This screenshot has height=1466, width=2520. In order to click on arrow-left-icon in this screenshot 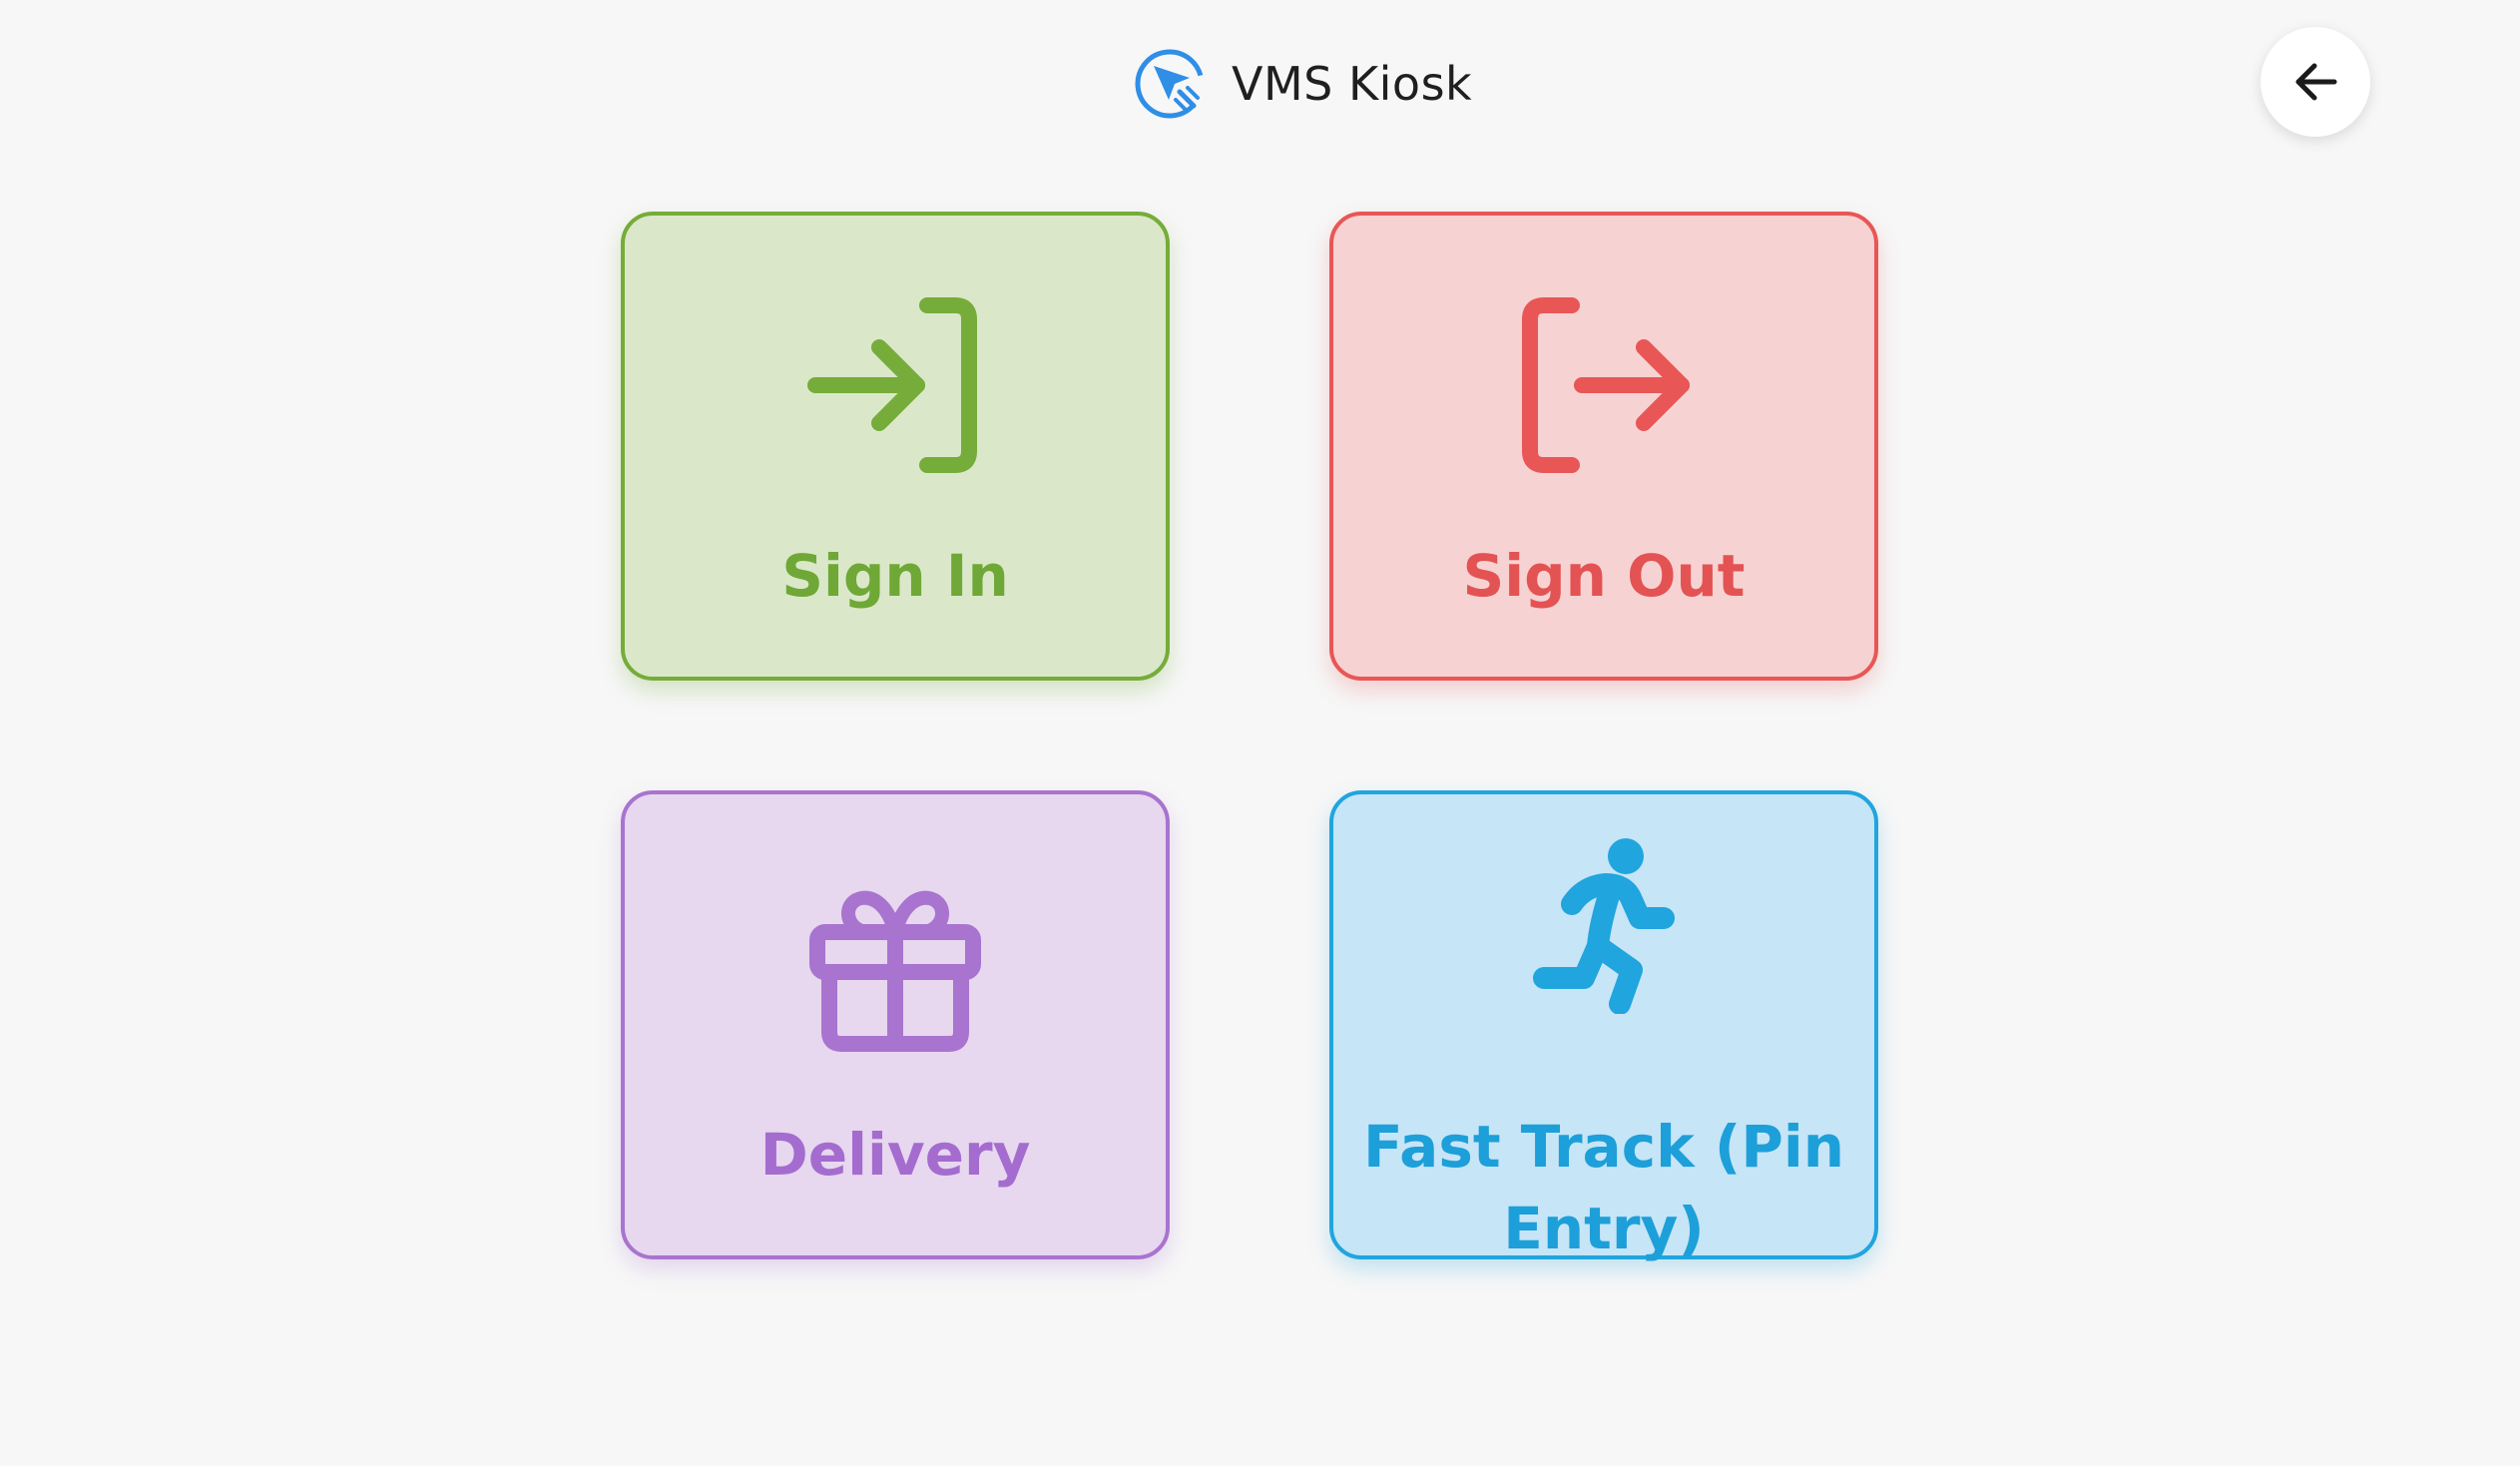, I will do `click(2316, 82)`.